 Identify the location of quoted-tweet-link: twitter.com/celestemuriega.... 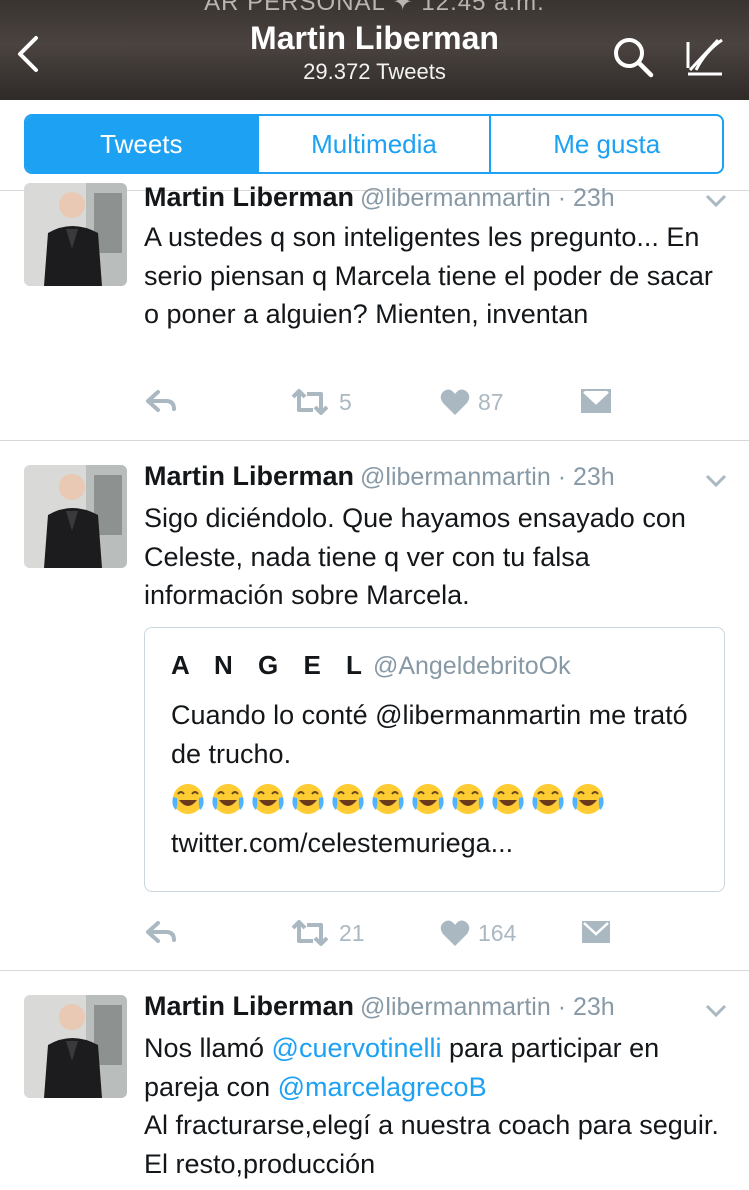
(441, 843).